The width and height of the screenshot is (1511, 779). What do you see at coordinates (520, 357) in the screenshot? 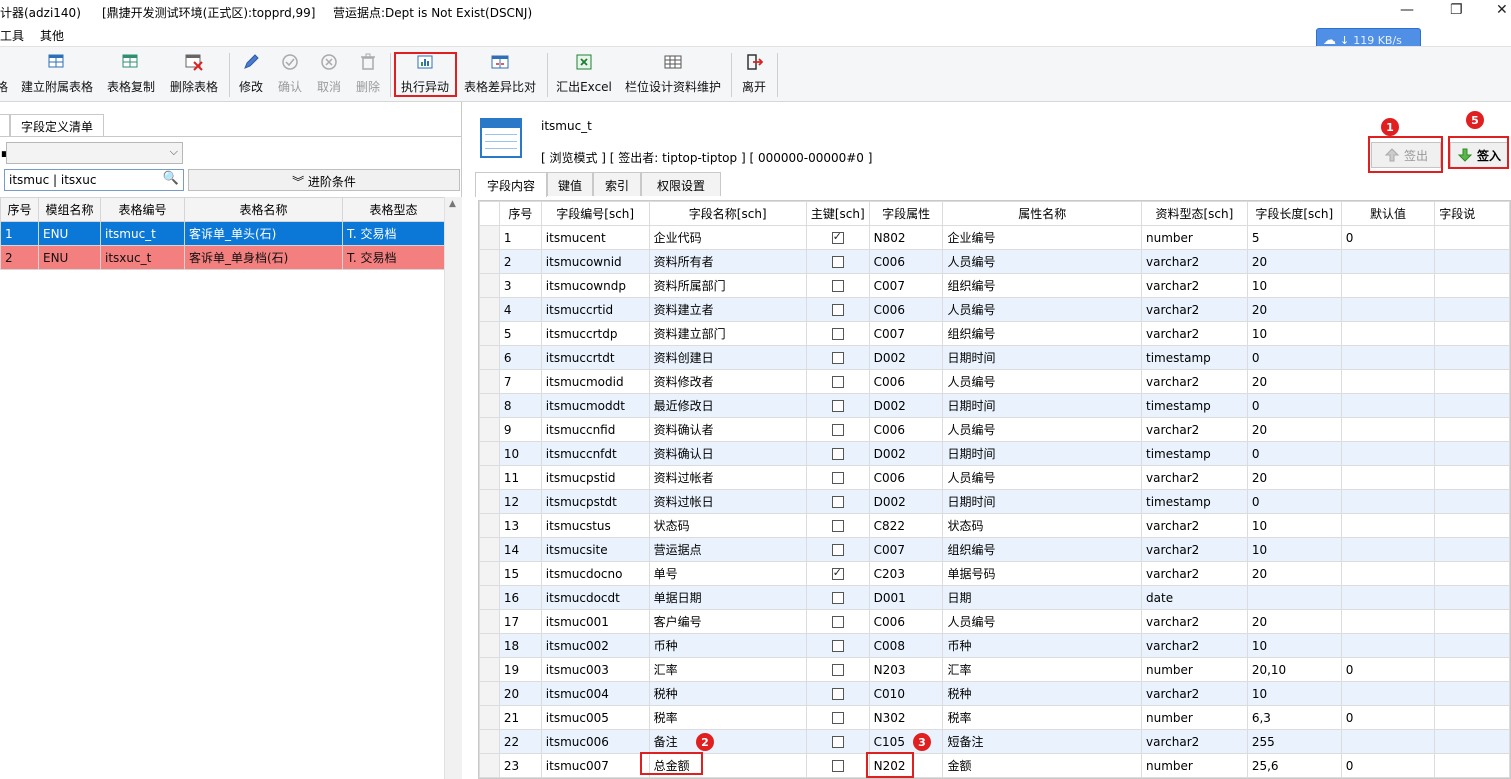
I see `cell-no: 6` at bounding box center [520, 357].